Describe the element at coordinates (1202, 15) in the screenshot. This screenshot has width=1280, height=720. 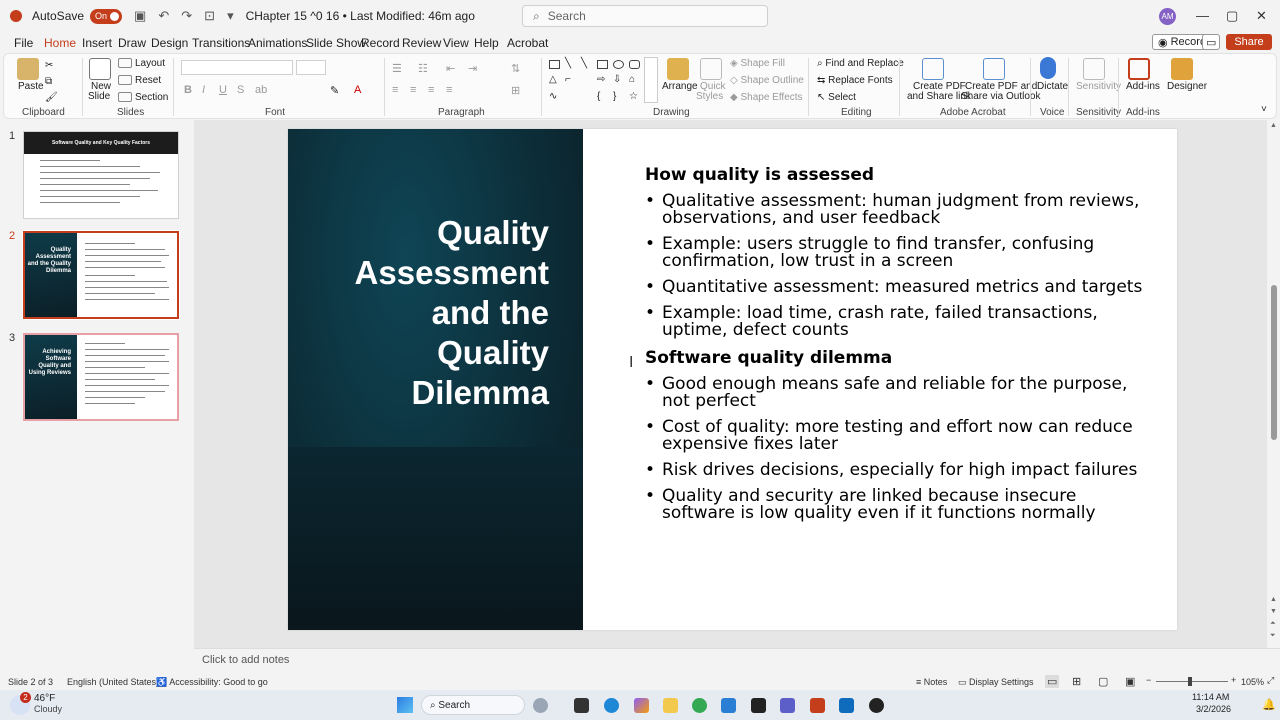
I see `minimize-icon: —` at that location.